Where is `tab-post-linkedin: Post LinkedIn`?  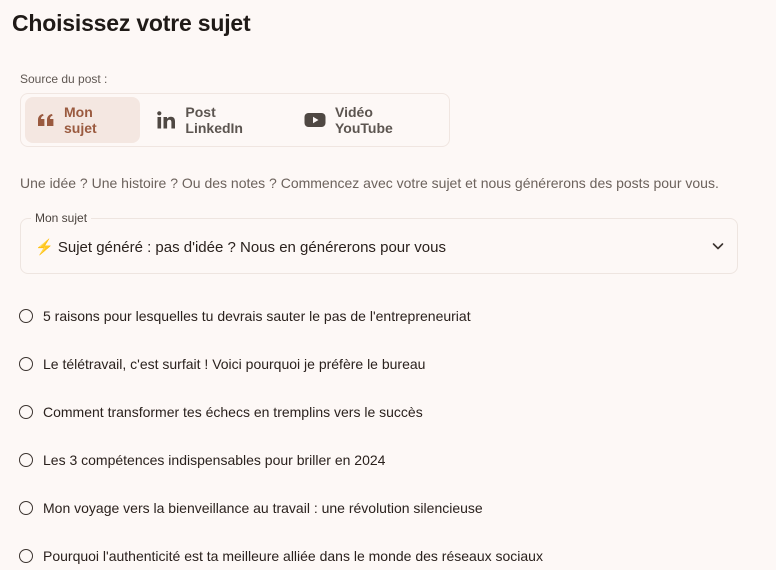 tab-post-linkedin: Post LinkedIn is located at coordinates (216, 120).